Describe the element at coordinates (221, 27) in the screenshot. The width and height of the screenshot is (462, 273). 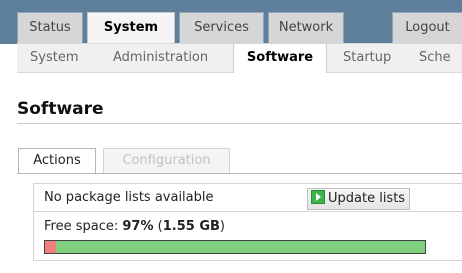
I see `tab-services: Services` at that location.